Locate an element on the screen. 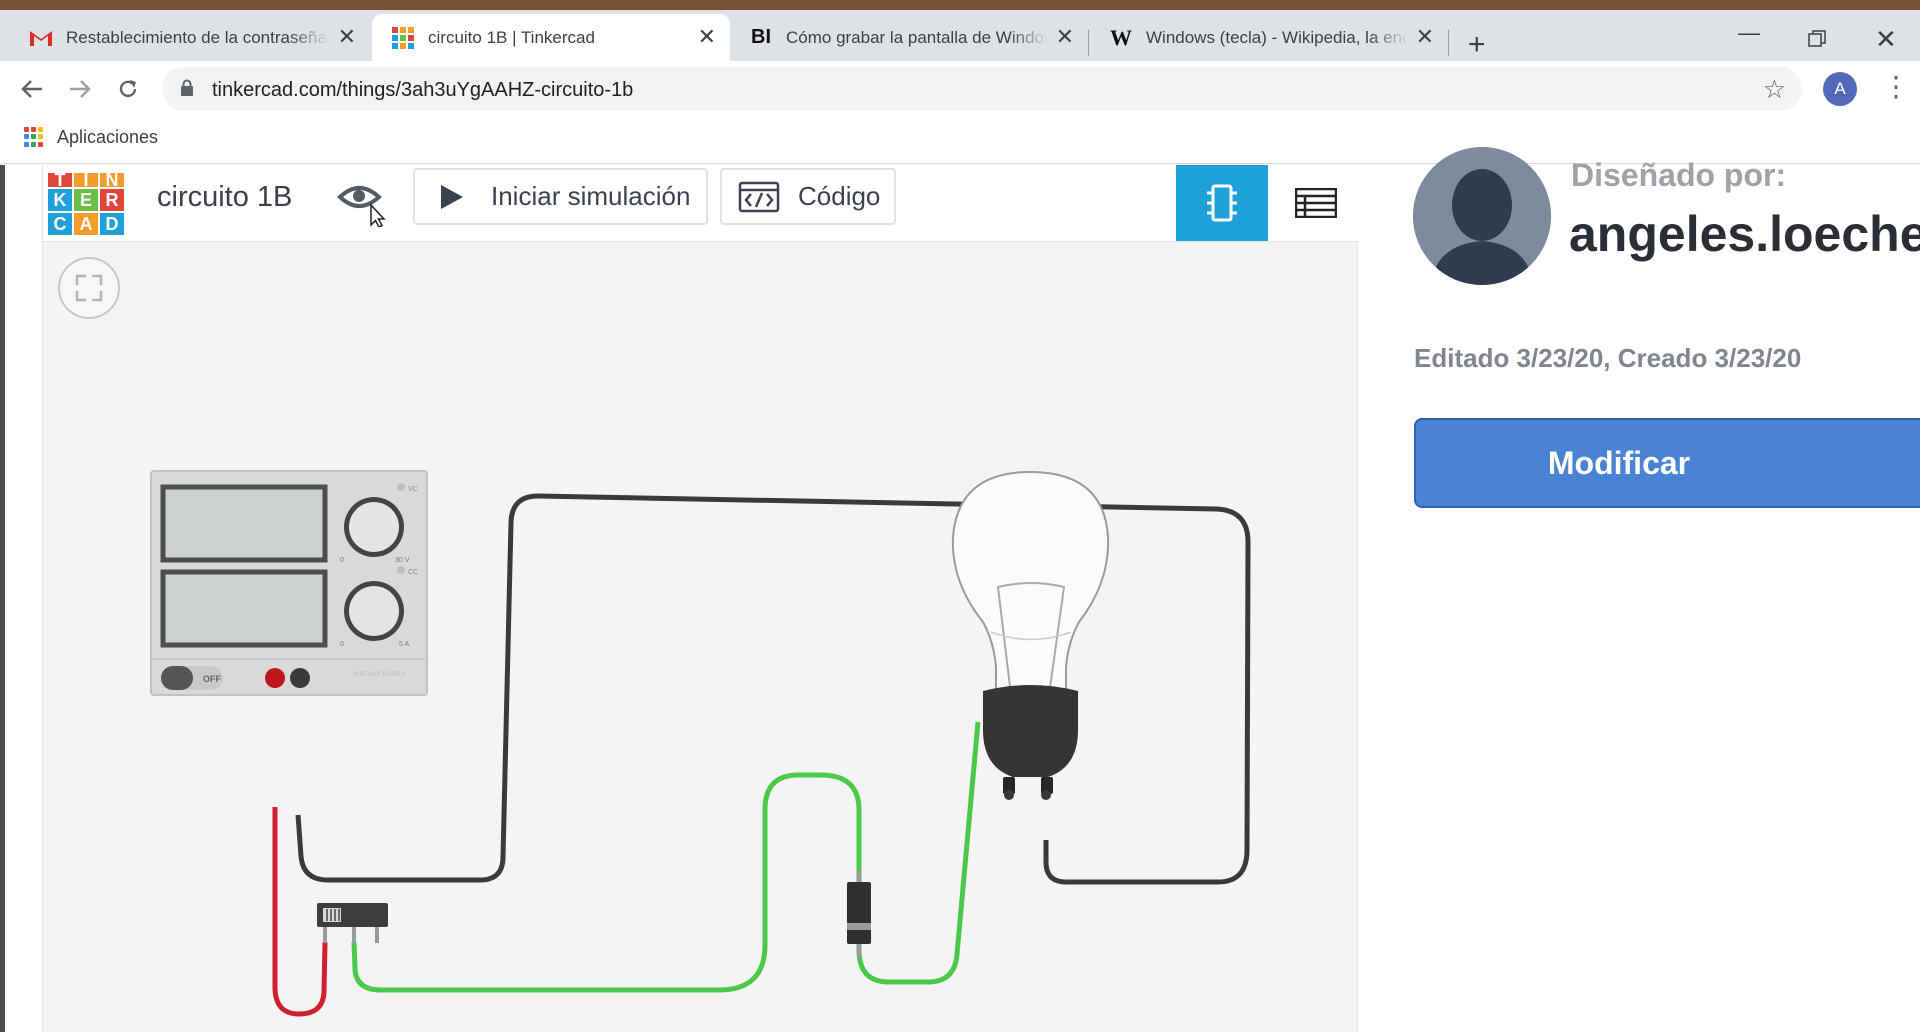 The height and width of the screenshot is (1032, 1920). business-insider-icon: BI is located at coordinates (761, 37).